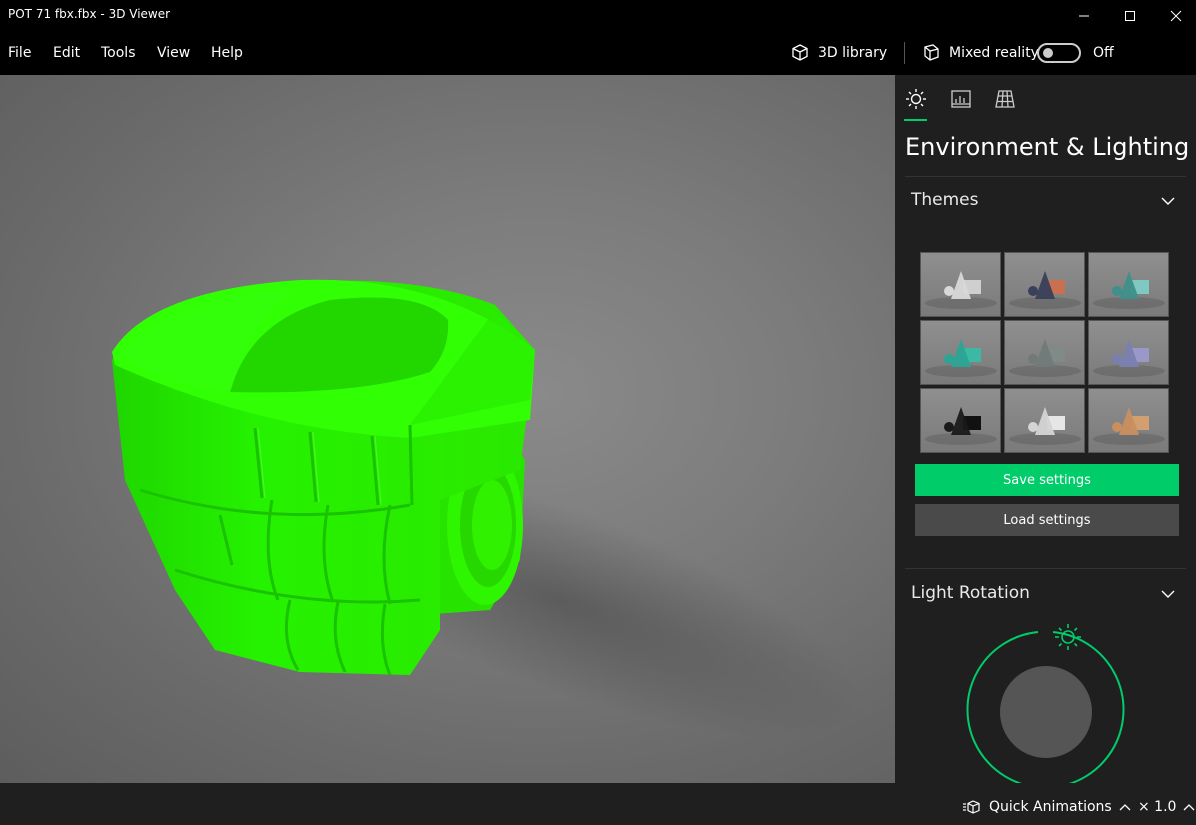 This screenshot has width=1196, height=825. What do you see at coordinates (1048, 53) in the screenshot?
I see `toggle-knob` at bounding box center [1048, 53].